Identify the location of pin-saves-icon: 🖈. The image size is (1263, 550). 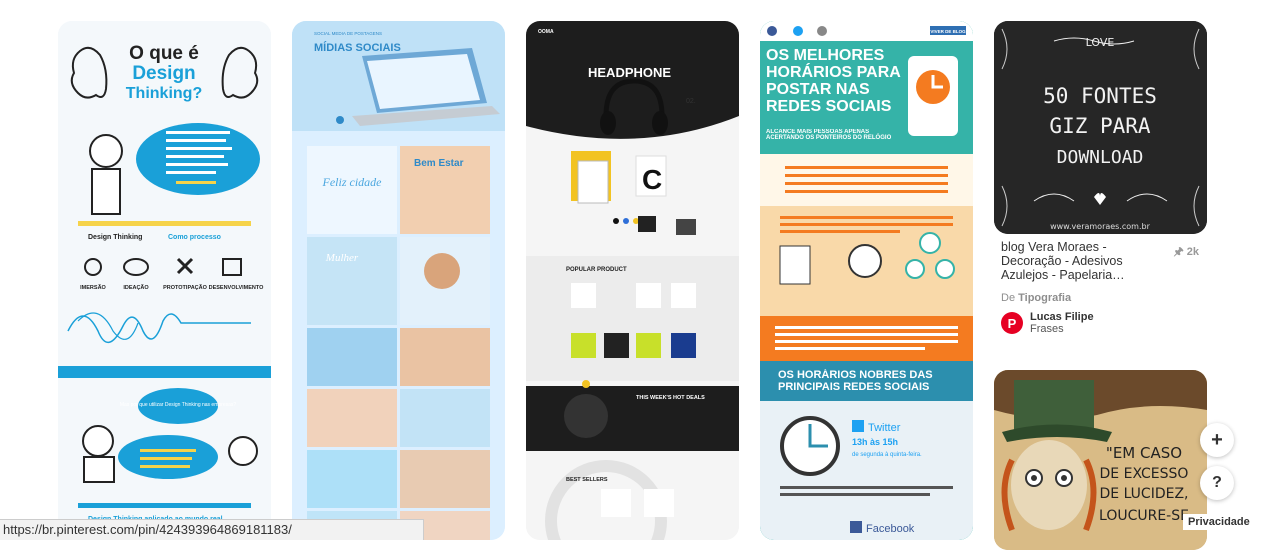
(1178, 252).